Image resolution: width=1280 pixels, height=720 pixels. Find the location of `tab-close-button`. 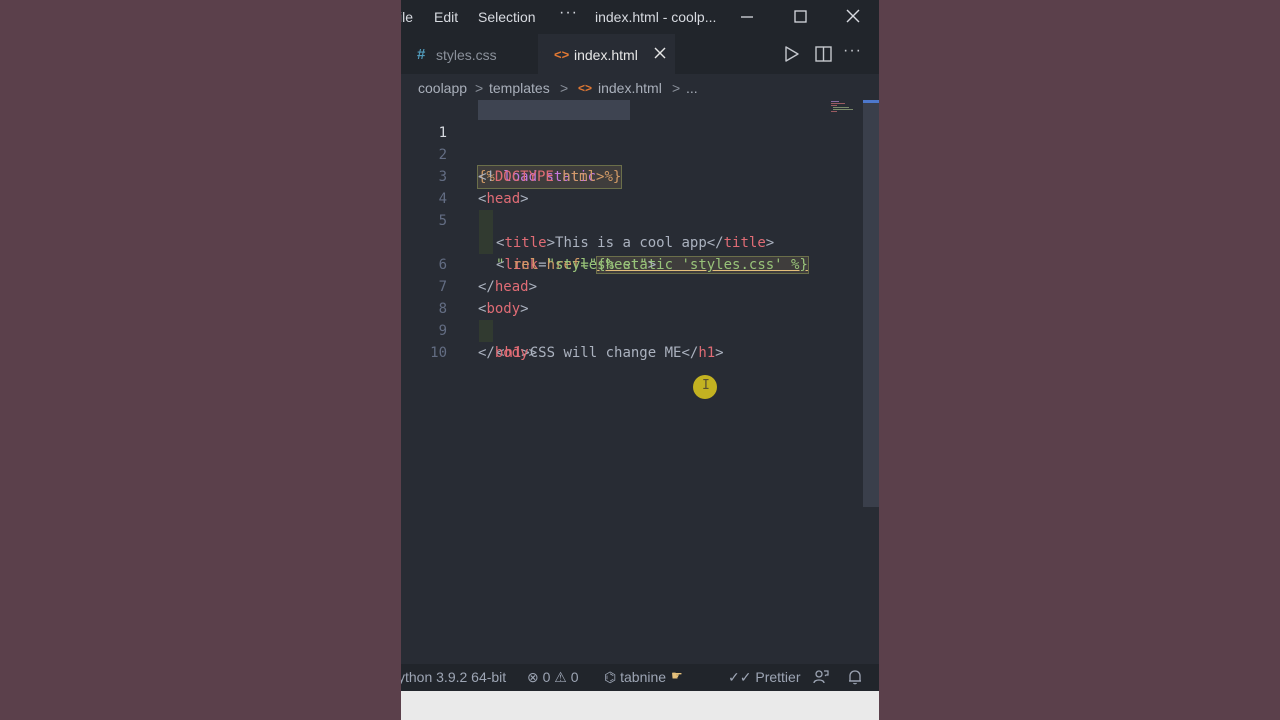

tab-close-button is located at coordinates (660, 53).